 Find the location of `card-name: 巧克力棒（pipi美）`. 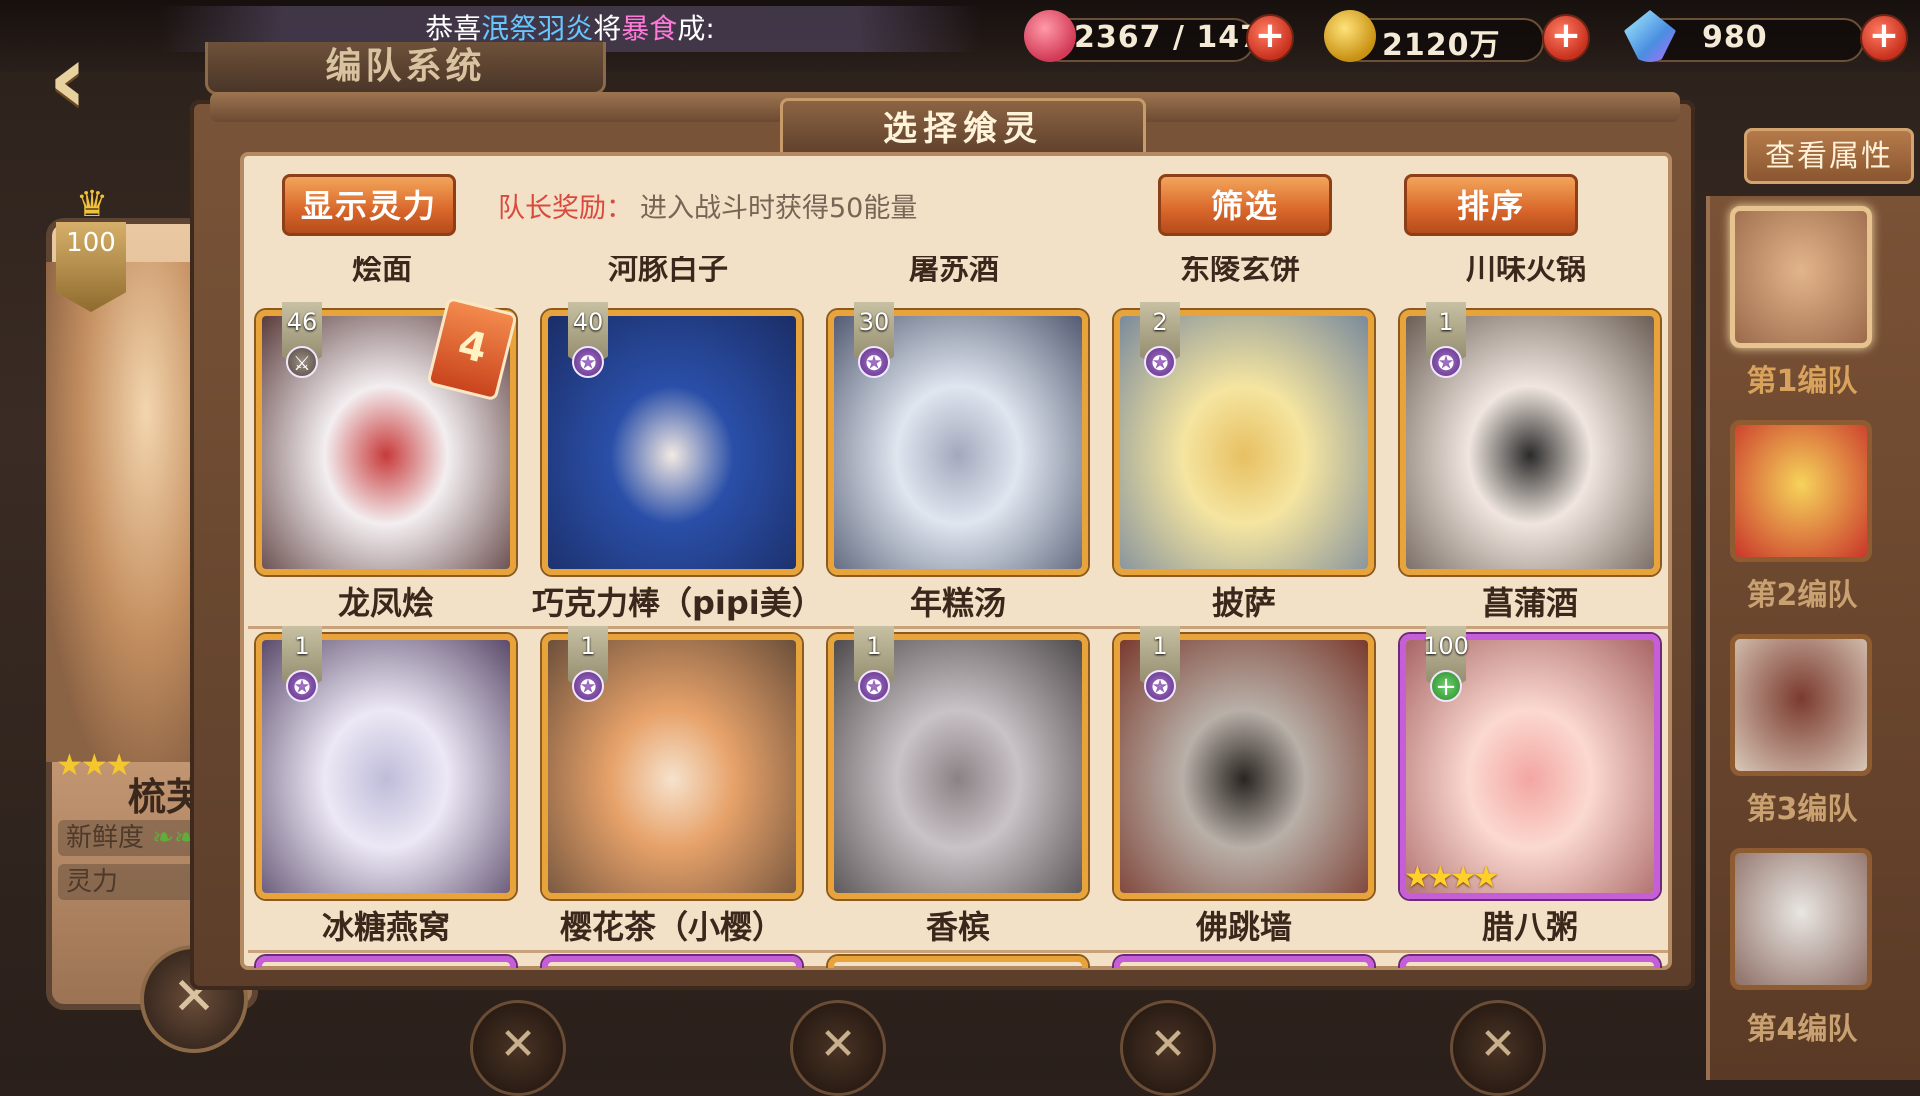

card-name: 巧克力棒（pipi美） is located at coordinates (678, 603).